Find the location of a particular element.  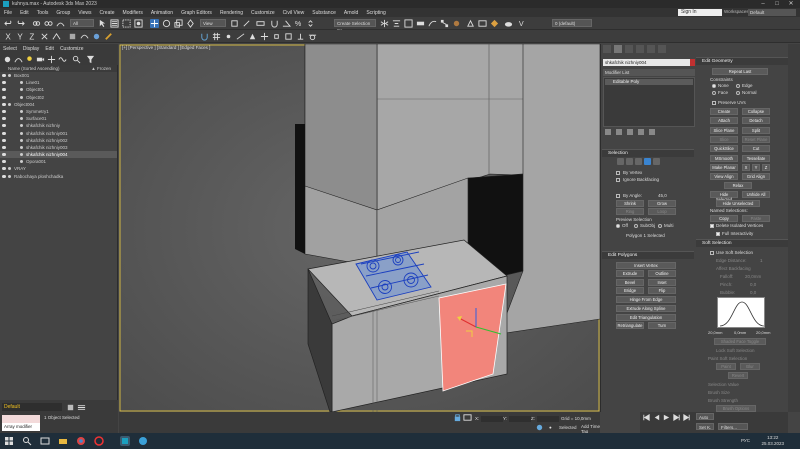

midpoint-snap-icon is located at coordinates (276, 36).